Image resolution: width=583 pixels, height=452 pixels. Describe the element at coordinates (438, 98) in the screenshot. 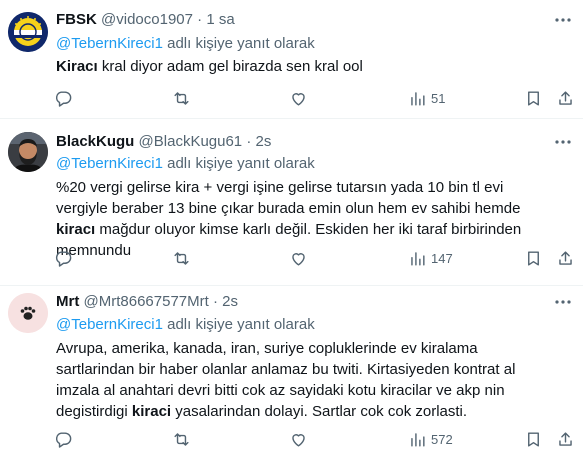

I see `views-count: 51` at that location.